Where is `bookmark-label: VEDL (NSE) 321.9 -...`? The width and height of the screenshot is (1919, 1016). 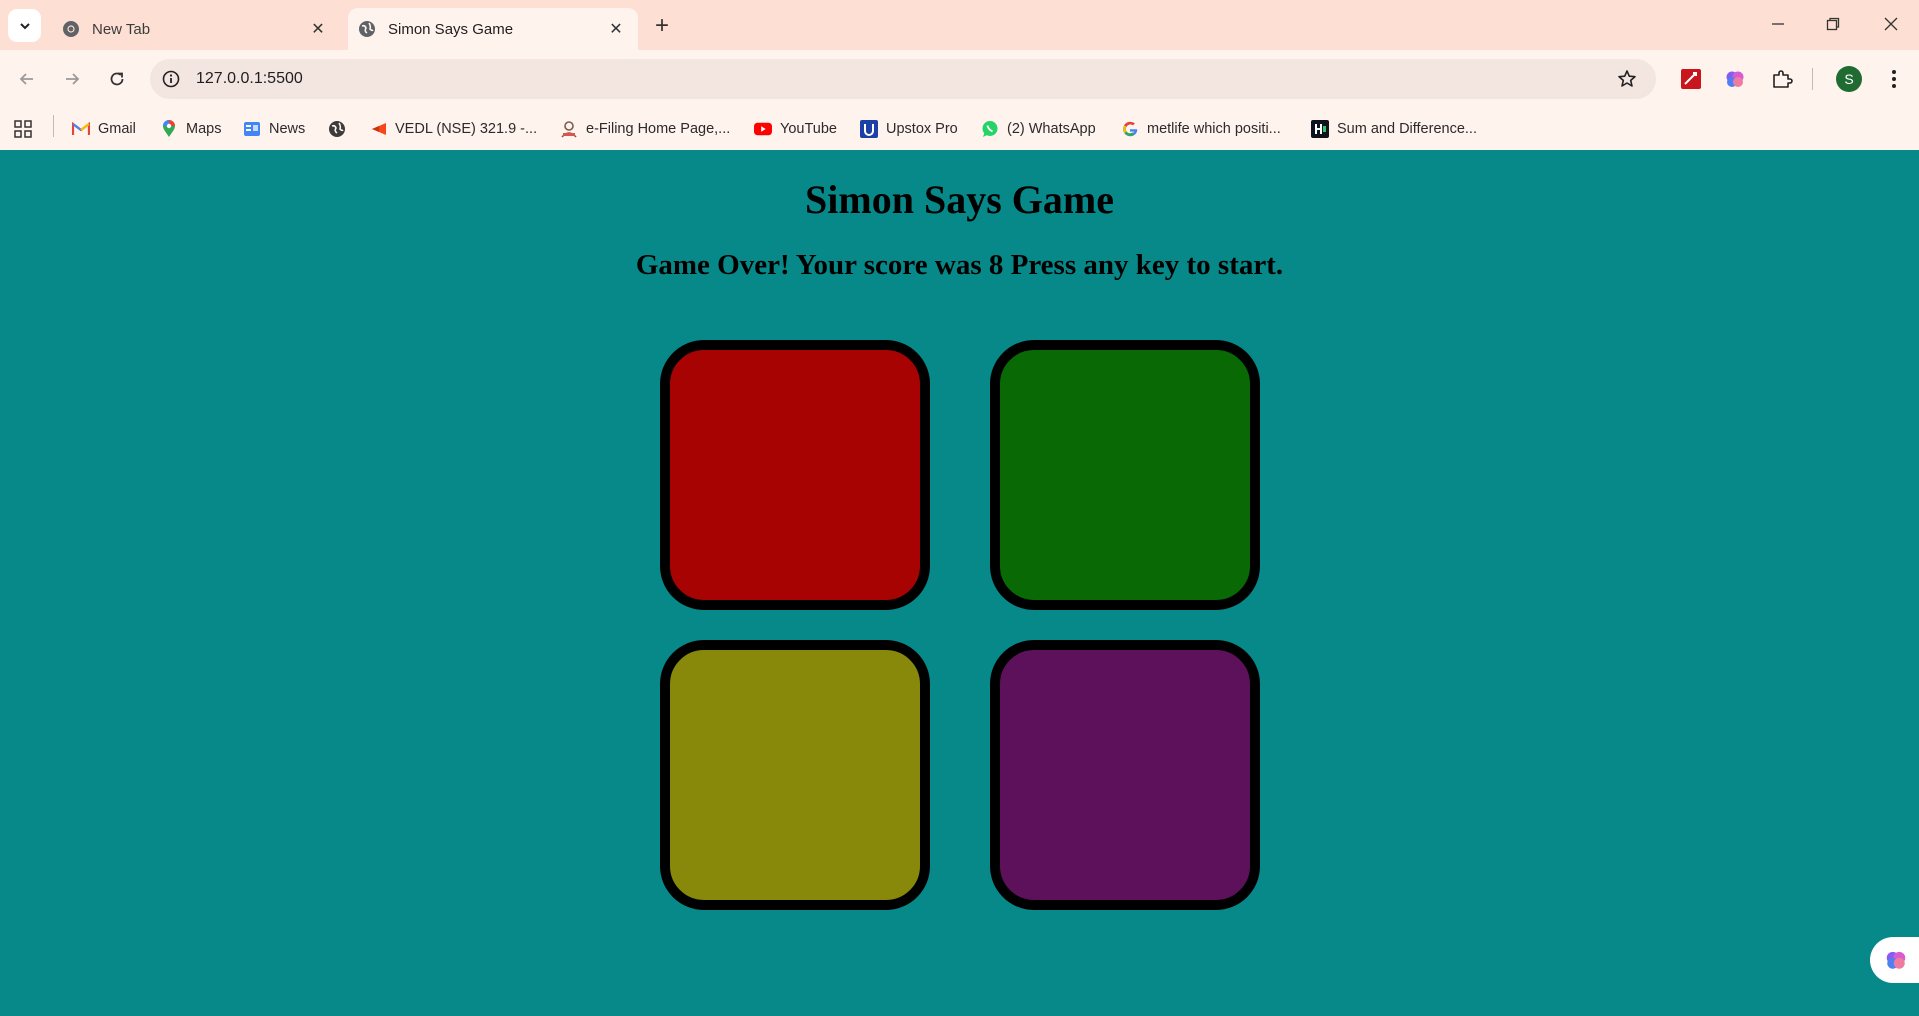
bookmark-label: VEDL (NSE) 321.9 -... is located at coordinates (466, 129).